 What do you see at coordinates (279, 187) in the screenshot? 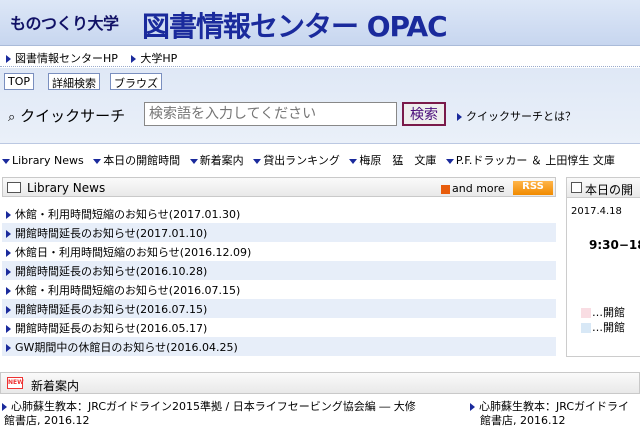
I see `library-news-header: Library News and more RSS` at bounding box center [279, 187].